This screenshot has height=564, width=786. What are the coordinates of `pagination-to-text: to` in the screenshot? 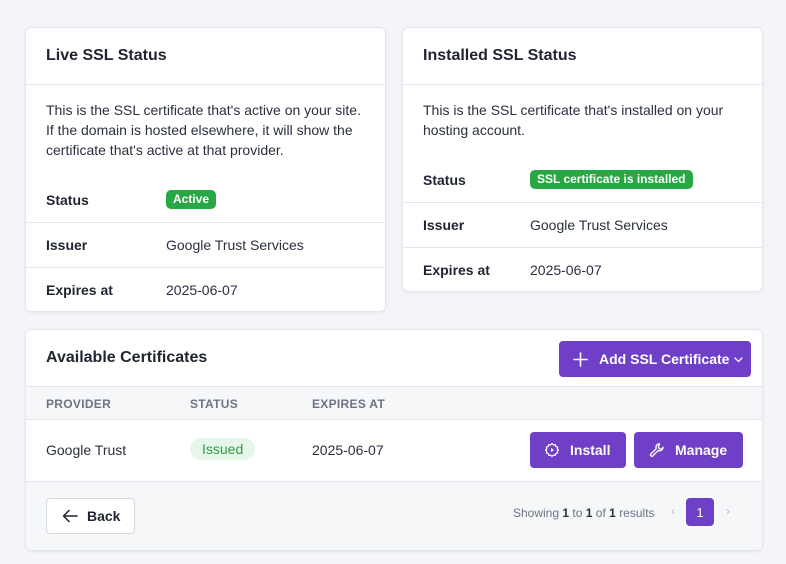 It's located at (577, 513).